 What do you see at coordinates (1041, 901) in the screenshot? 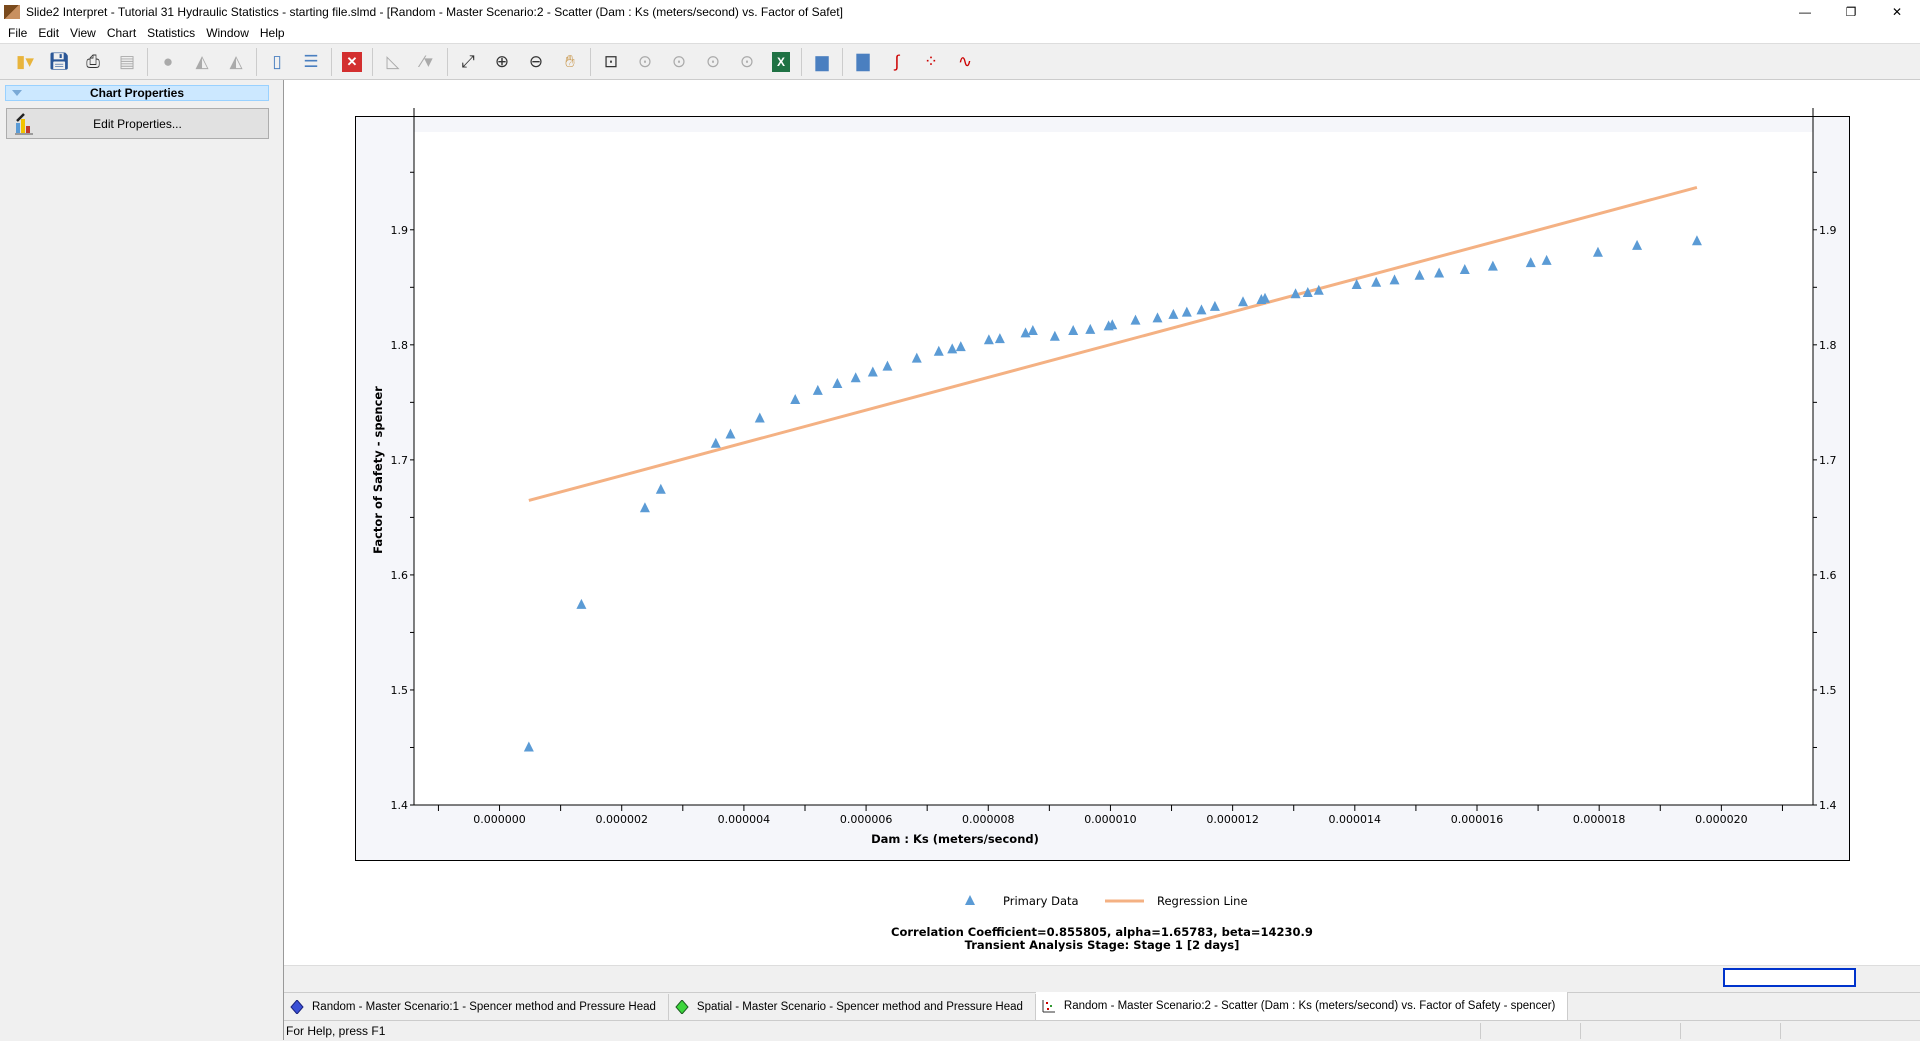
I see `legend-label-primary: Primary Data` at bounding box center [1041, 901].